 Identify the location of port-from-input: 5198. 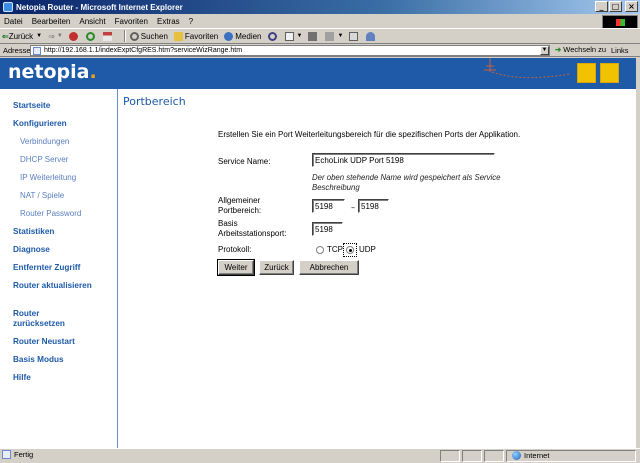
(328, 206).